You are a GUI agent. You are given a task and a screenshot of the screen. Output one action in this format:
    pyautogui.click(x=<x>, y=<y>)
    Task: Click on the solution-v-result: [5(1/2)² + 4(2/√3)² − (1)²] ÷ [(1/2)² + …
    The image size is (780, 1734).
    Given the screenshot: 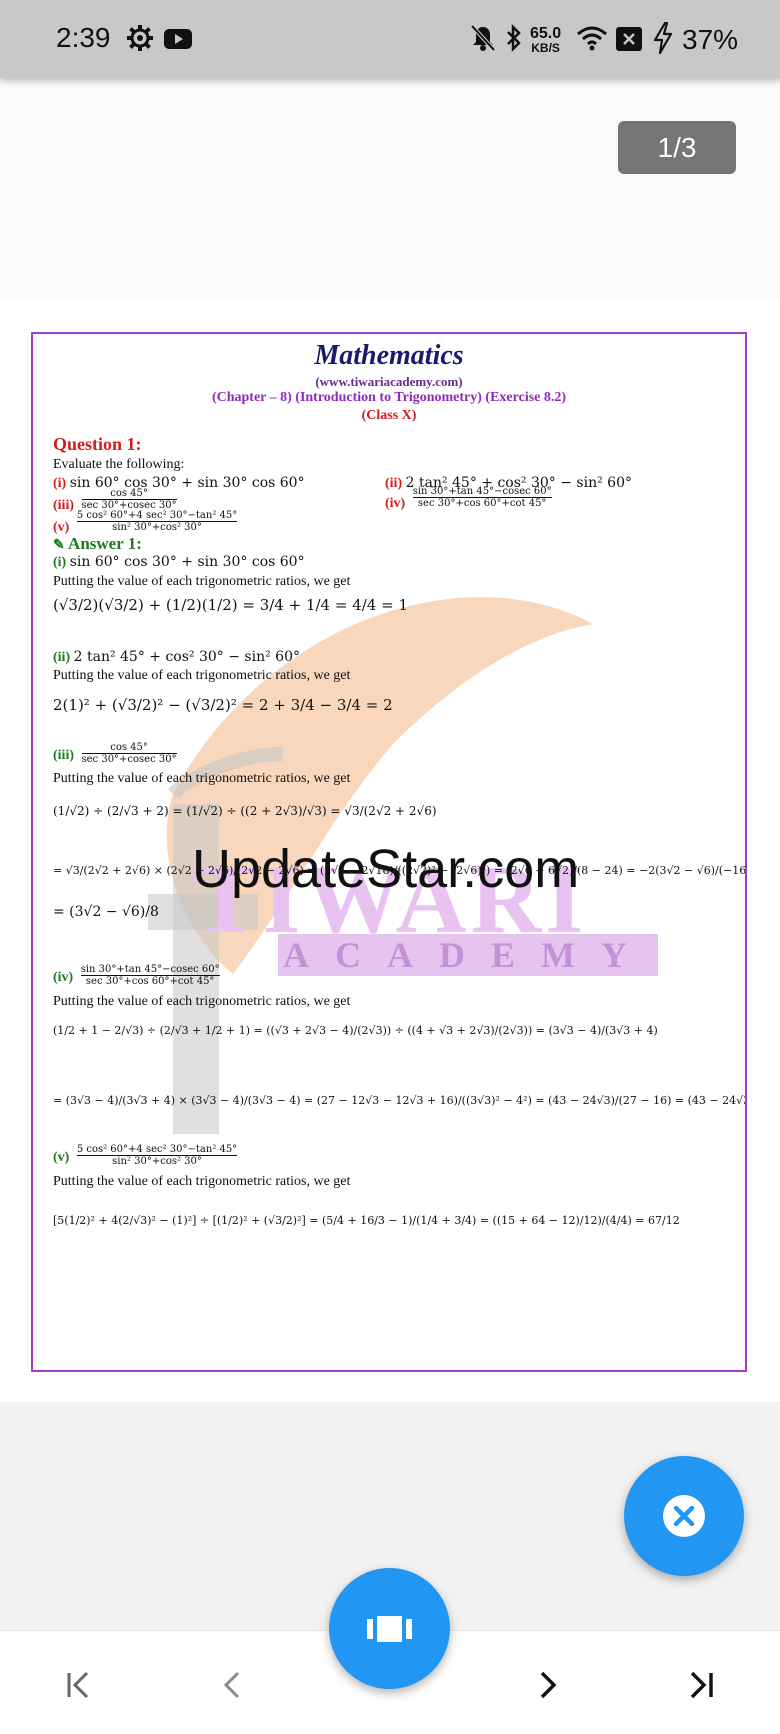 What is the action you would take?
    pyautogui.click(x=366, y=1220)
    